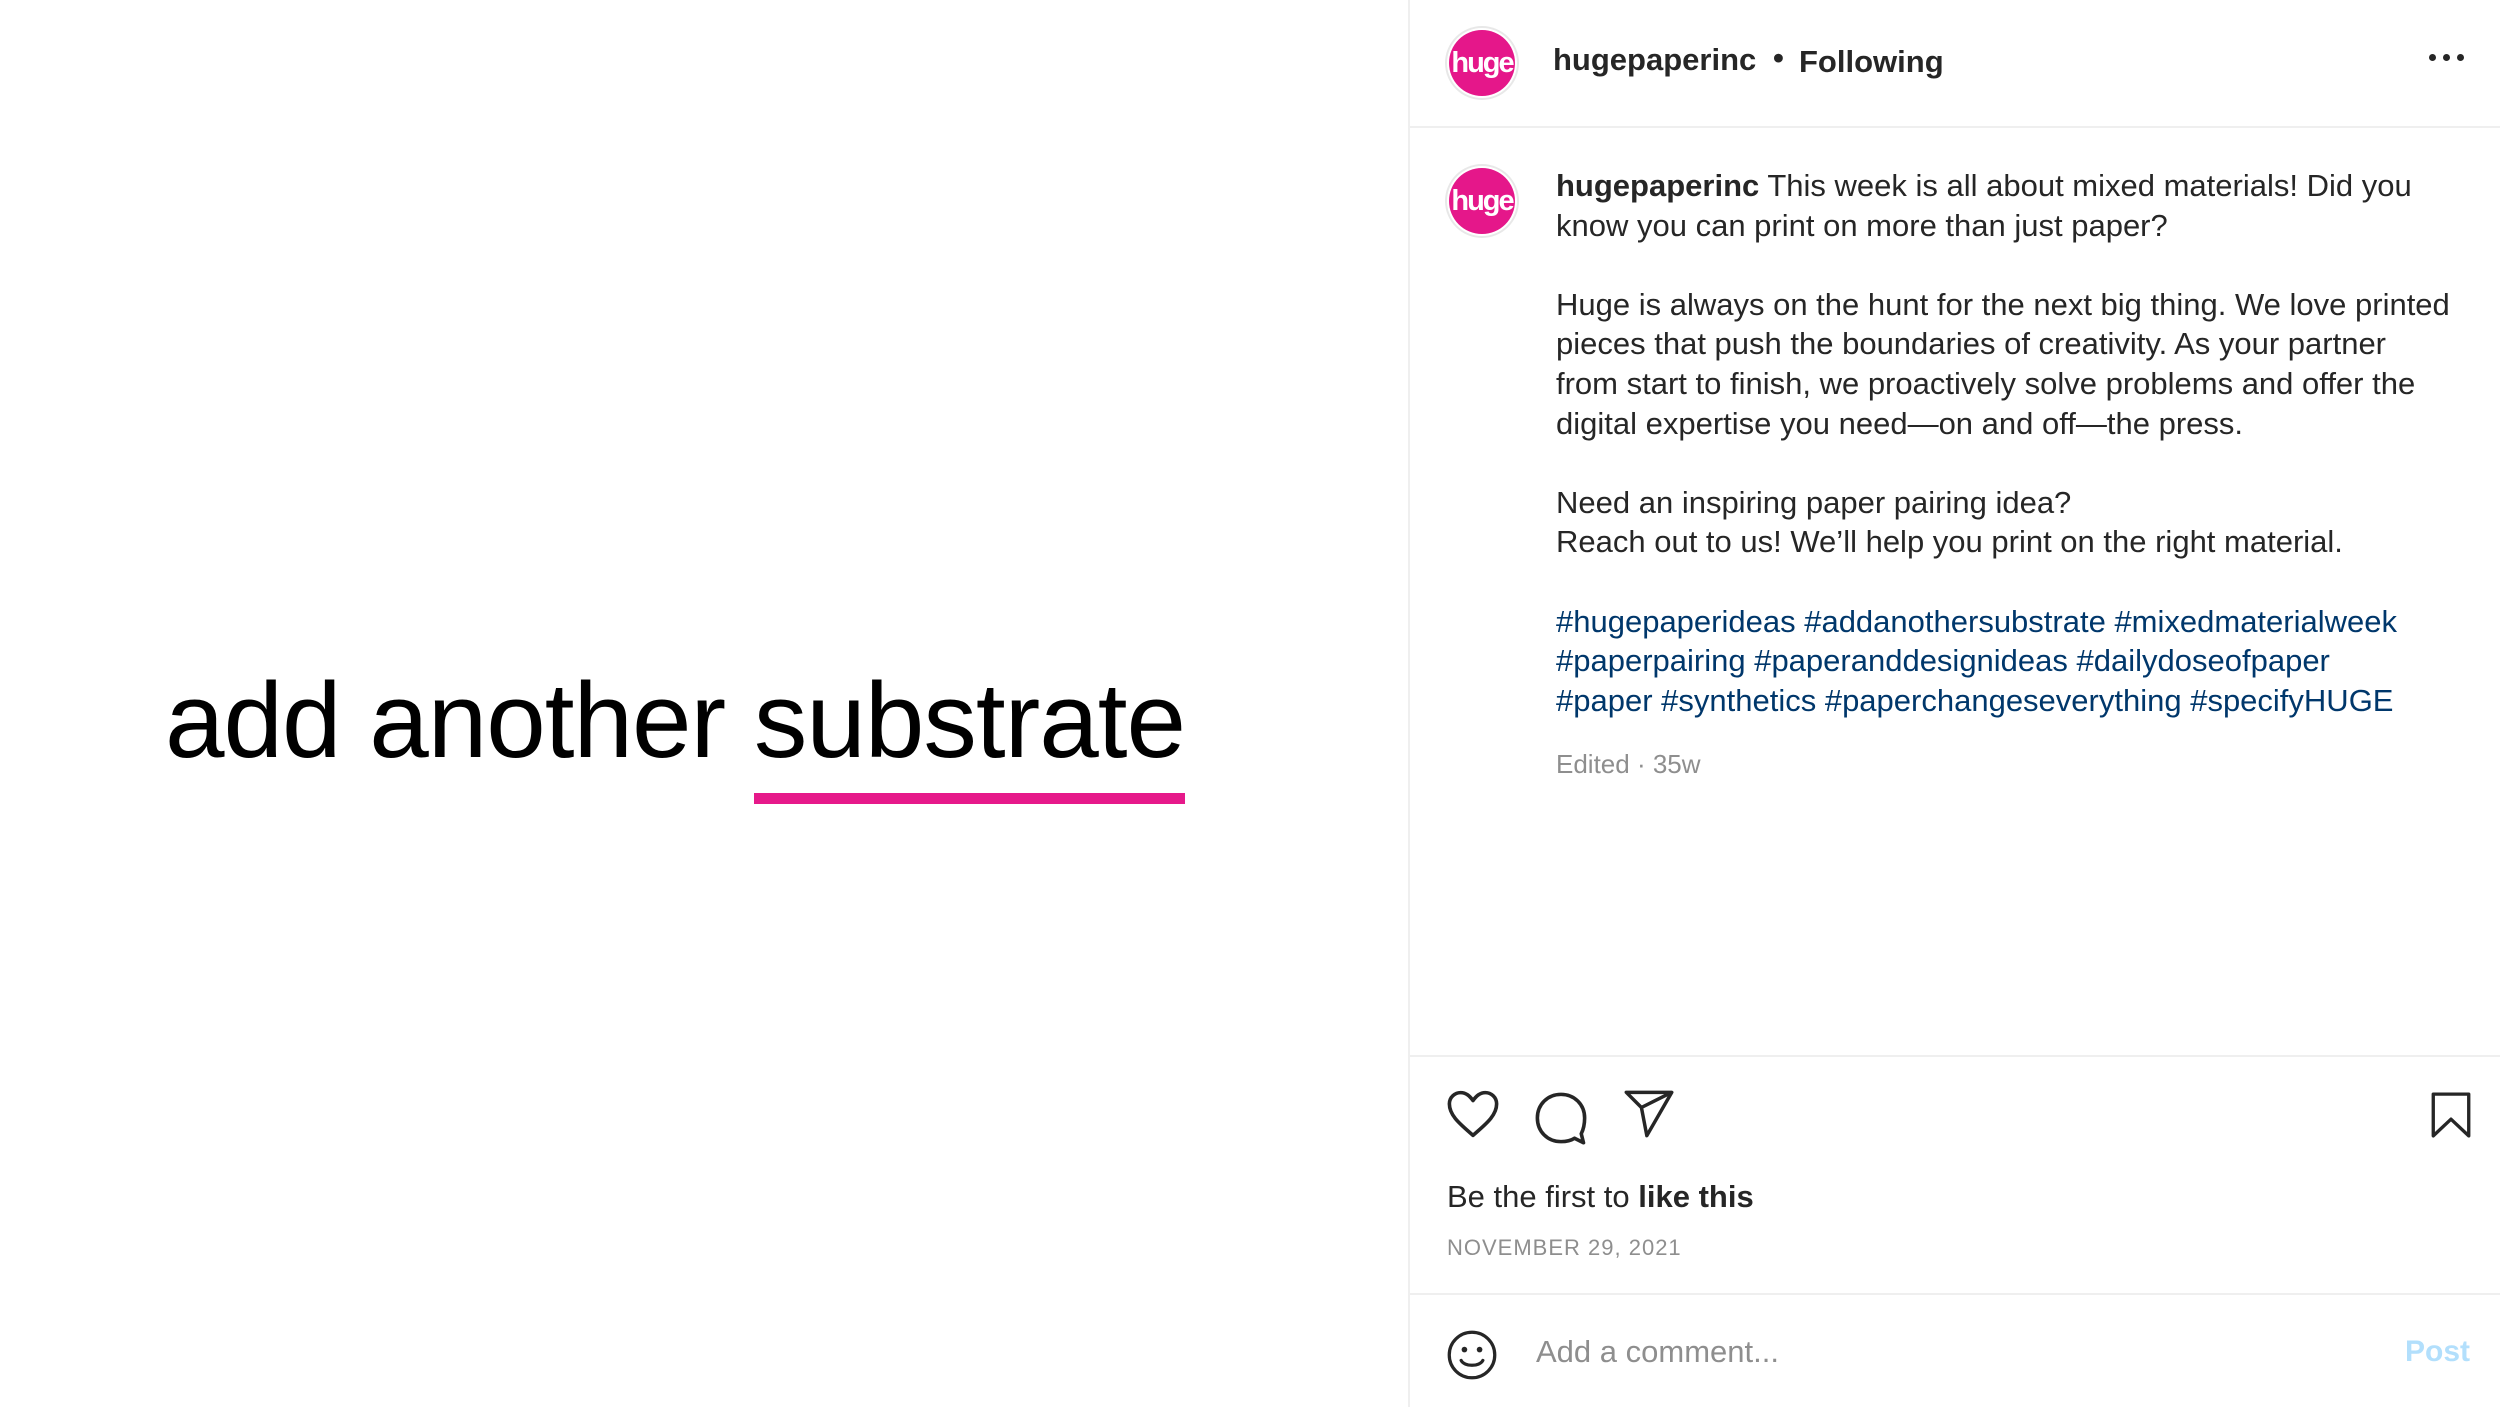  I want to click on headline-prefix: add another, so click(459, 720).